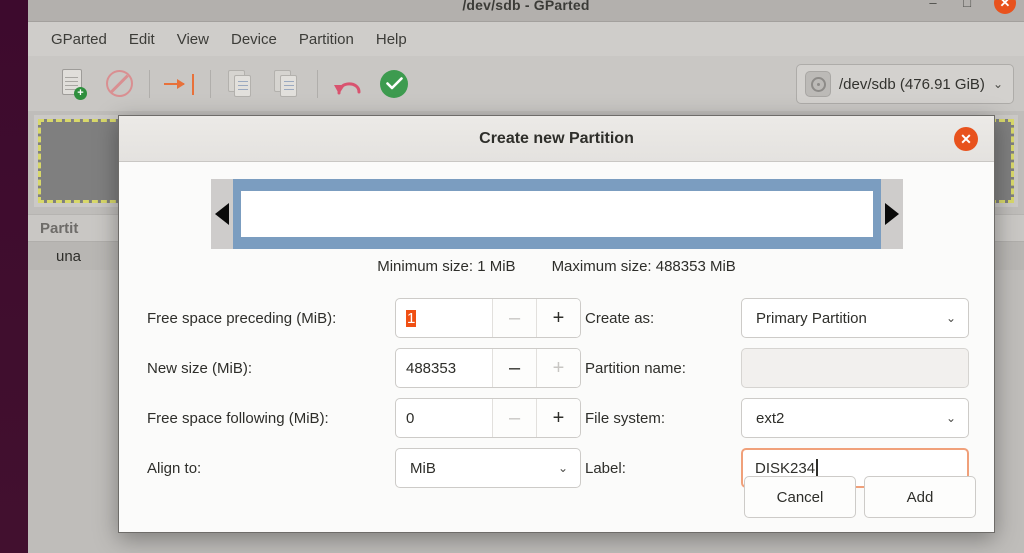 The width and height of the screenshot is (1024, 553). I want to click on resize-arrow-icon, so click(180, 84).